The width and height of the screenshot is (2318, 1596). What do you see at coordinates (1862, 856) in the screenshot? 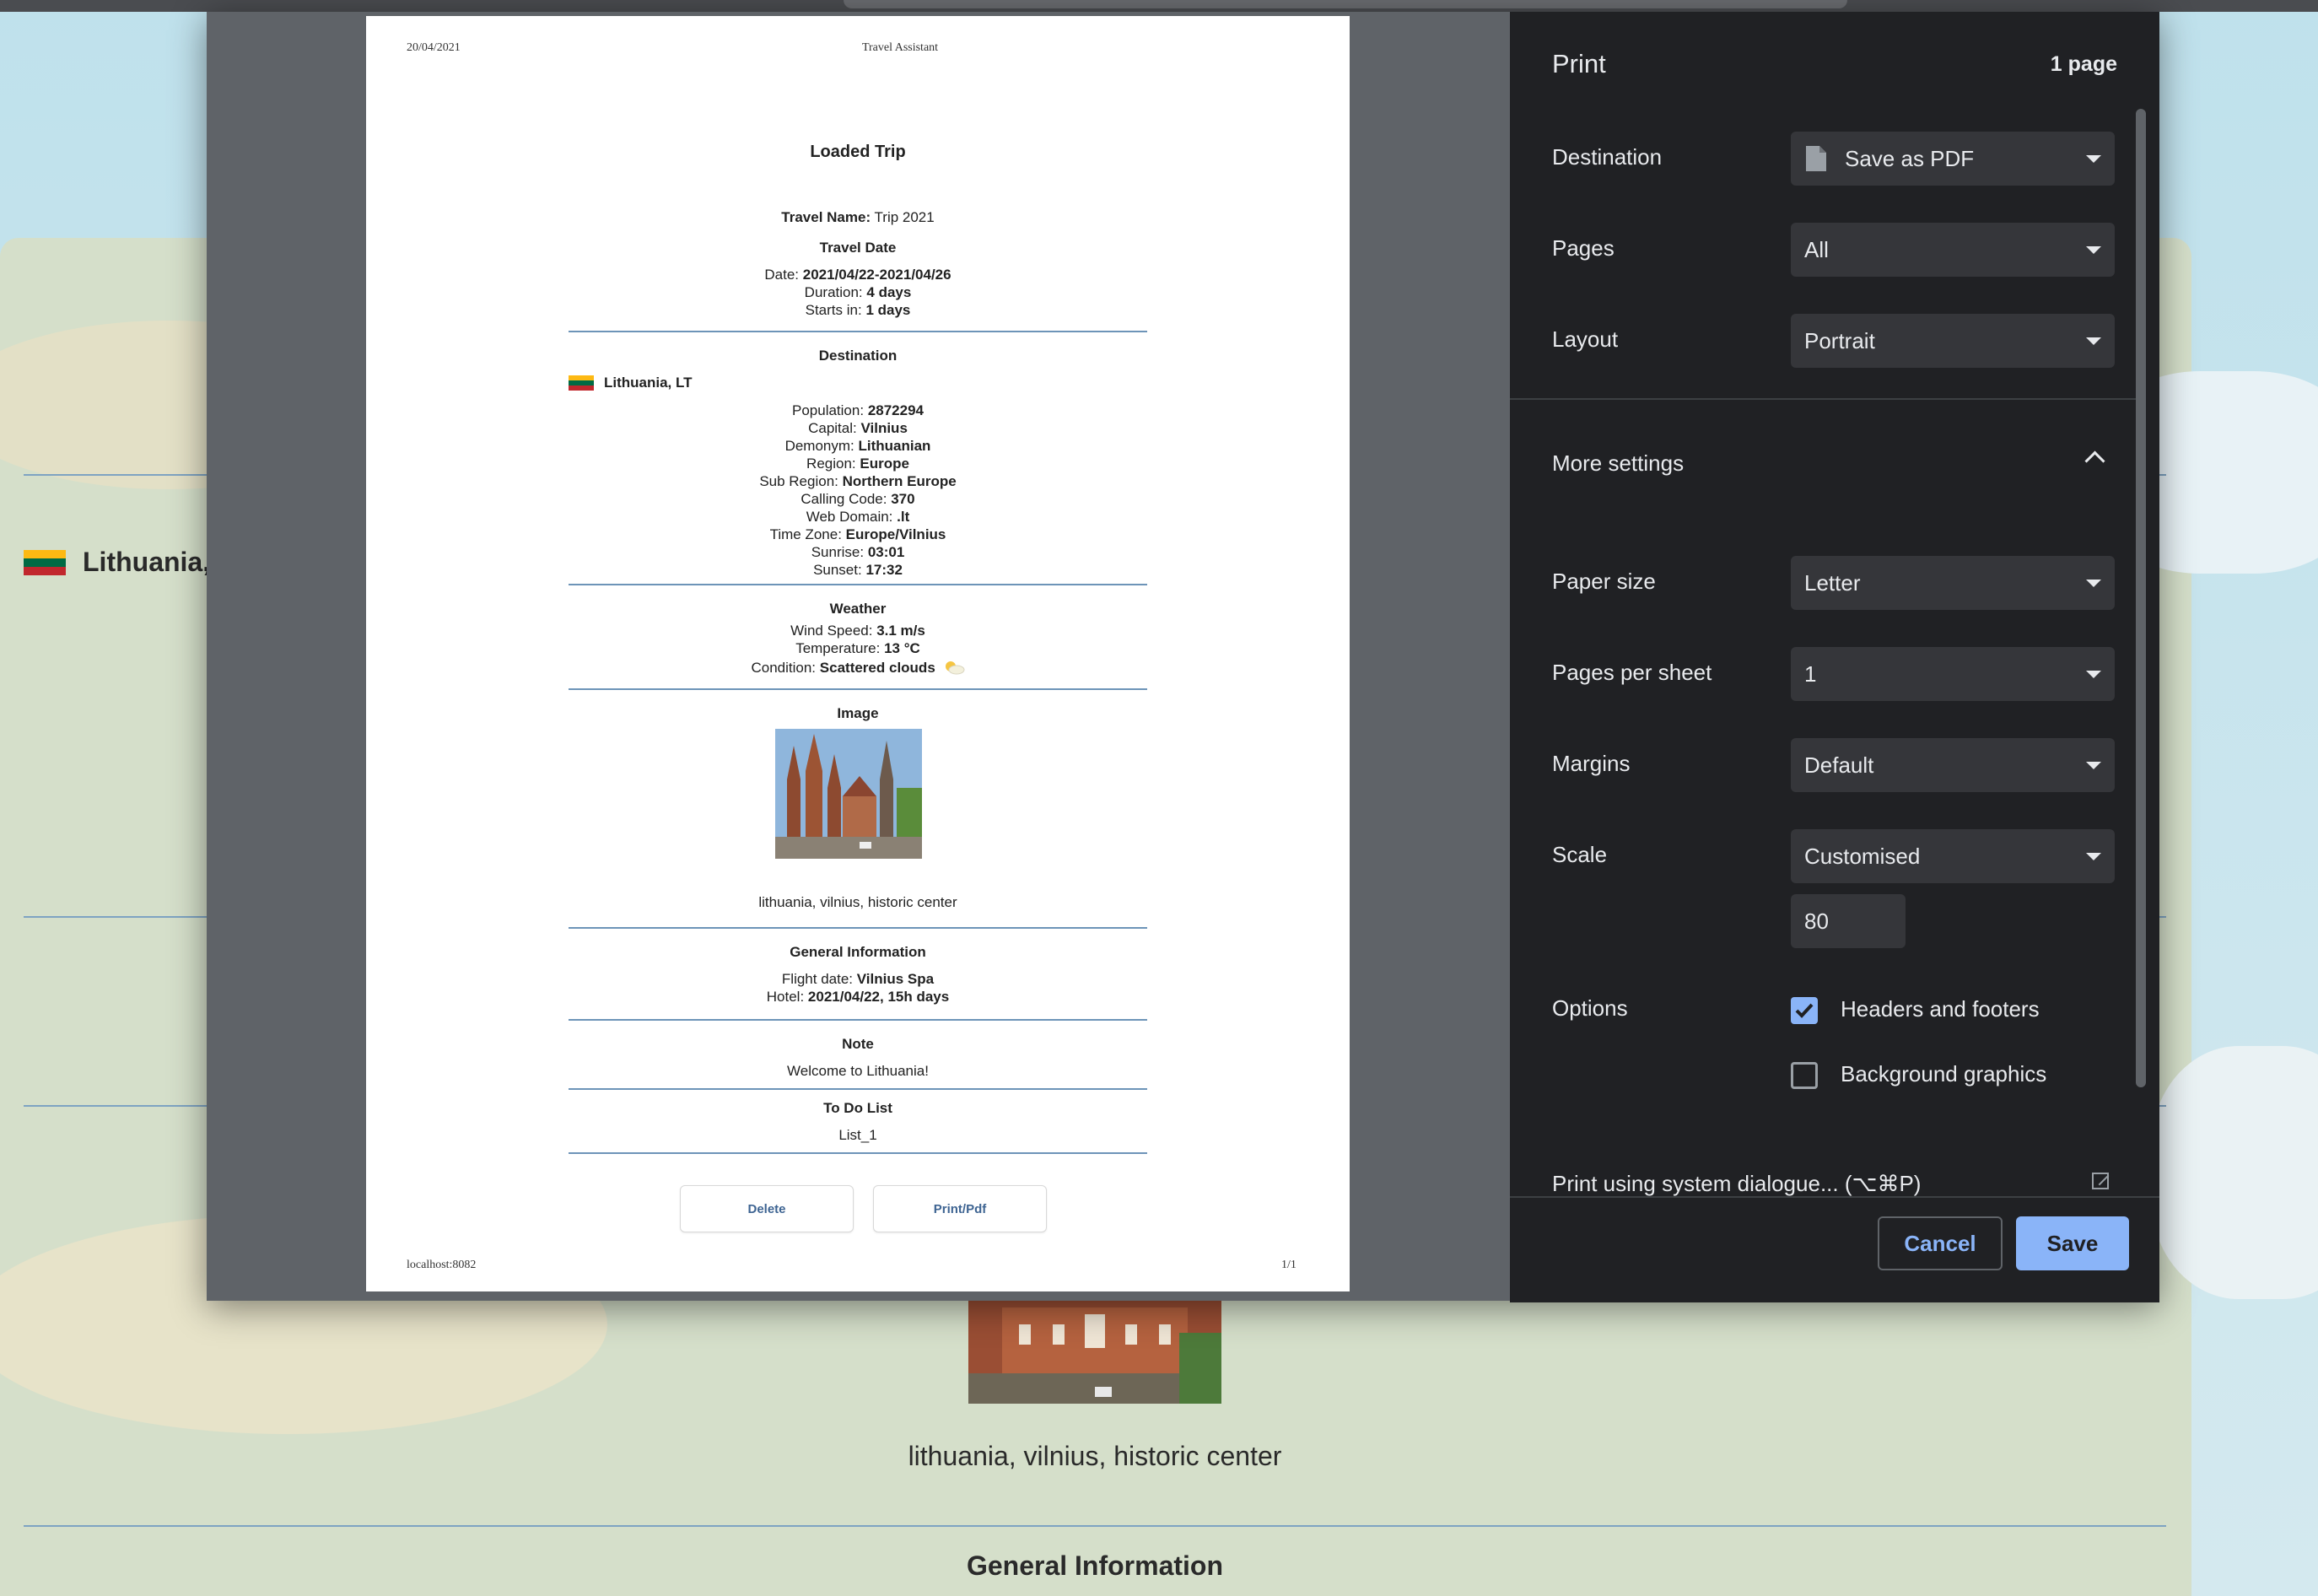
I see `scale-value: Customised` at bounding box center [1862, 856].